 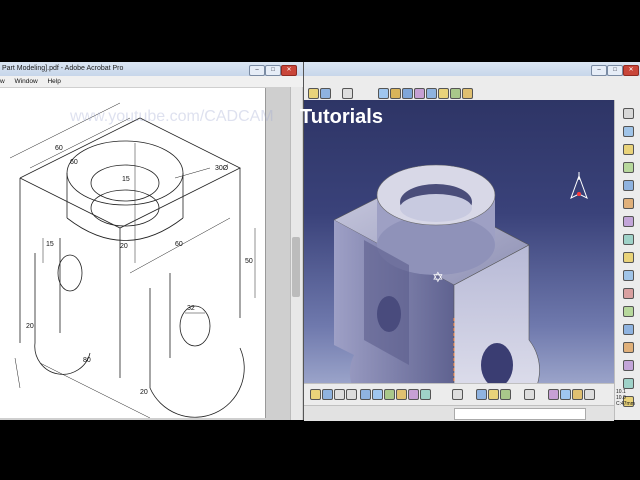 What do you see at coordinates (124, 246) in the screenshot?
I see `dim-20-a: 20` at bounding box center [124, 246].